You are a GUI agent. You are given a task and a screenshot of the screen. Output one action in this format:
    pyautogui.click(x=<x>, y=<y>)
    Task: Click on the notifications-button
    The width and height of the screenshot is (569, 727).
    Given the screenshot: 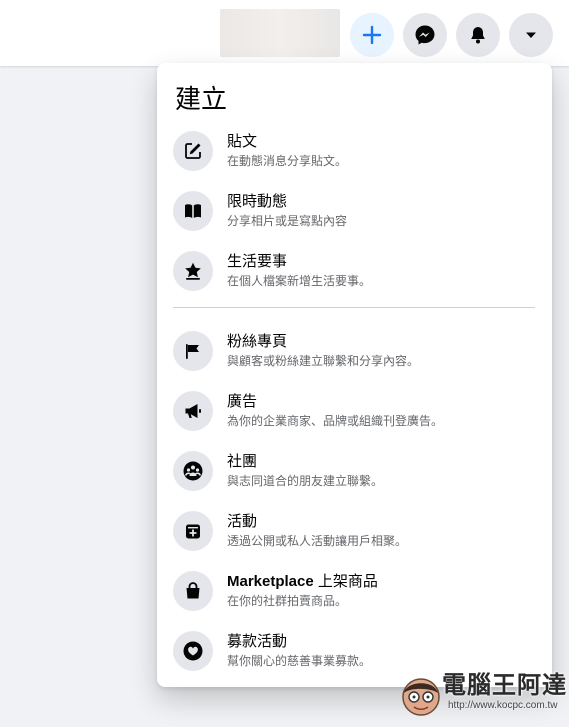 What is the action you would take?
    pyautogui.click(x=478, y=35)
    